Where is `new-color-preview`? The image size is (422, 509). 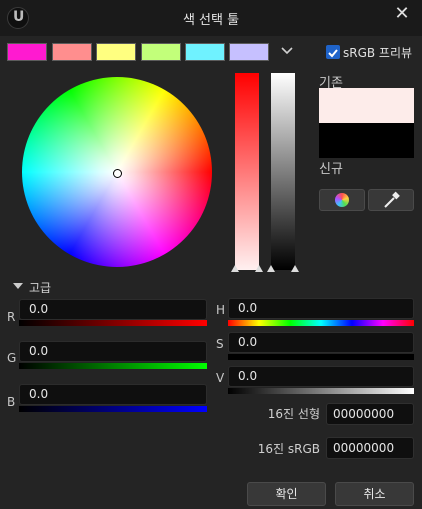 new-color-preview is located at coordinates (366, 140).